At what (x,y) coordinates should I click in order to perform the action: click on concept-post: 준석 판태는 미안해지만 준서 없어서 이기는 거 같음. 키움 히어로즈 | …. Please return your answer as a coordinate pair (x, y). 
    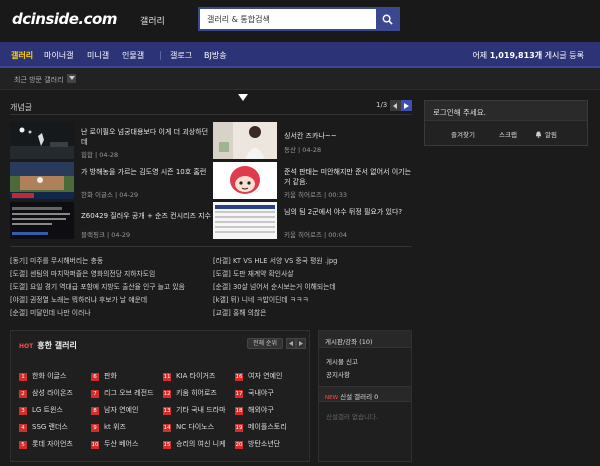
    Looking at the image, I should click on (313, 181).